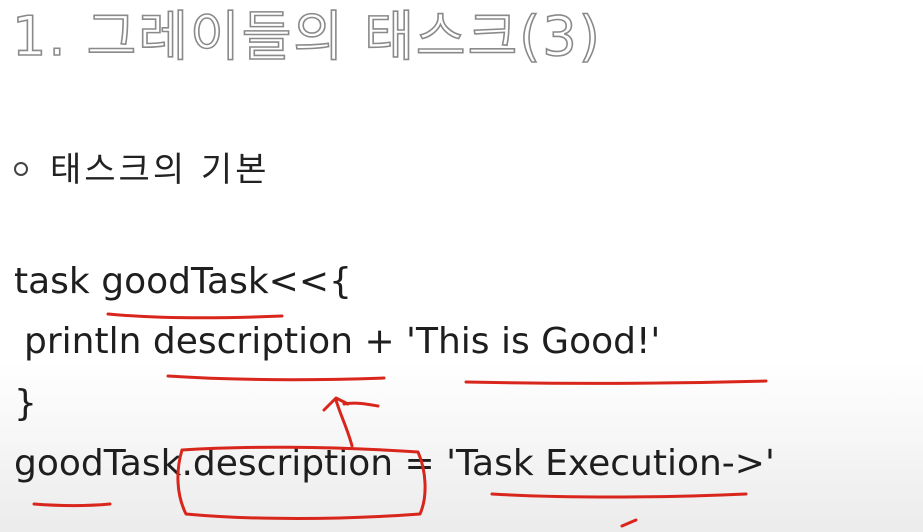 The image size is (923, 532). I want to click on bullet-text: 태스크의 기본, so click(160, 170).